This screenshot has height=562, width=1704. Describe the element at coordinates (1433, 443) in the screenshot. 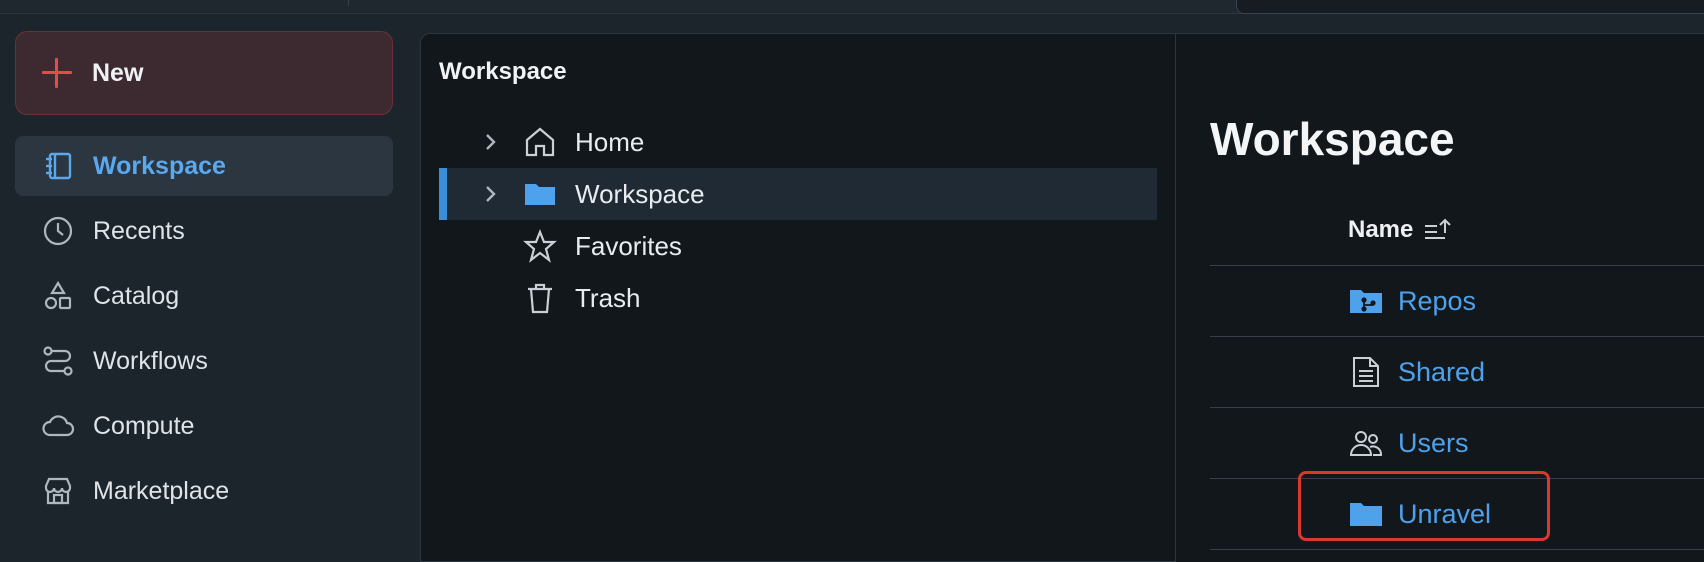

I see `row-label: Users` at that location.